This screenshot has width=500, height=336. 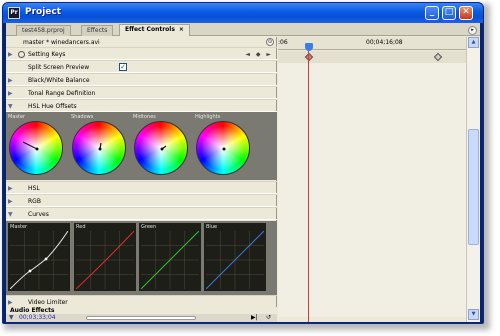 I want to click on setting-keys-label: Setting Keys, so click(x=47, y=54).